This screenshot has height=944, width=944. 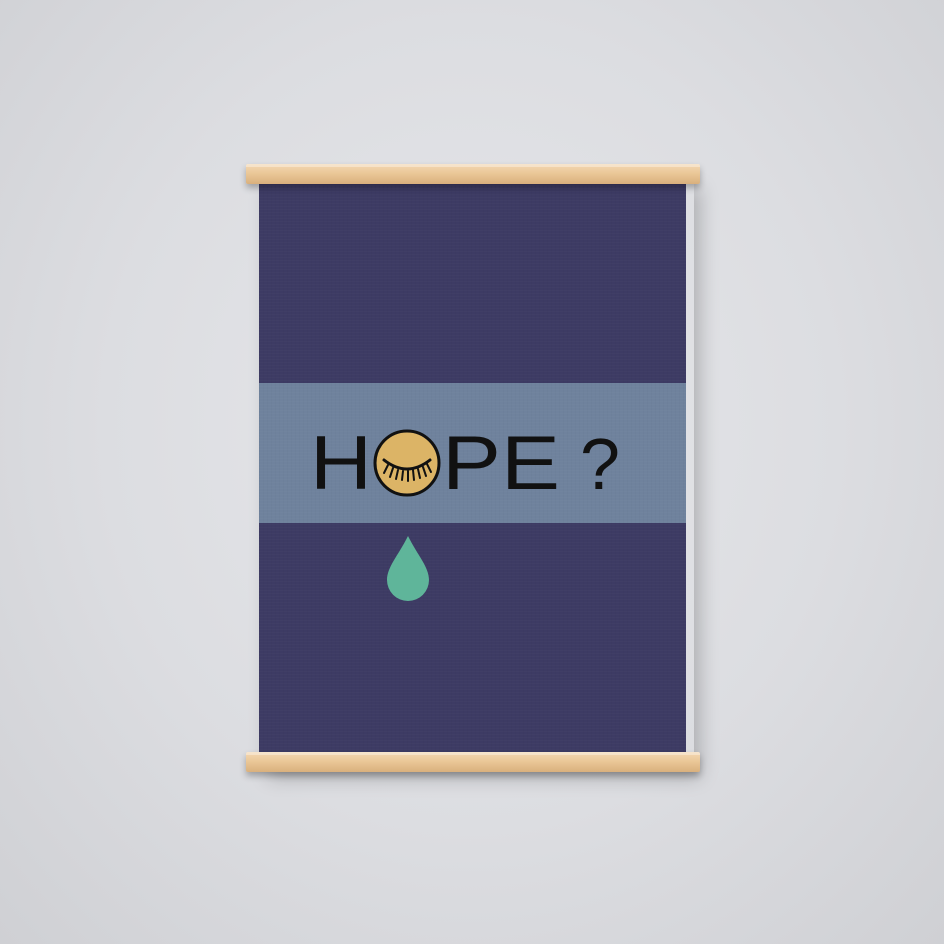 What do you see at coordinates (600, 465) in the screenshot?
I see `title-question-mark: ?` at bounding box center [600, 465].